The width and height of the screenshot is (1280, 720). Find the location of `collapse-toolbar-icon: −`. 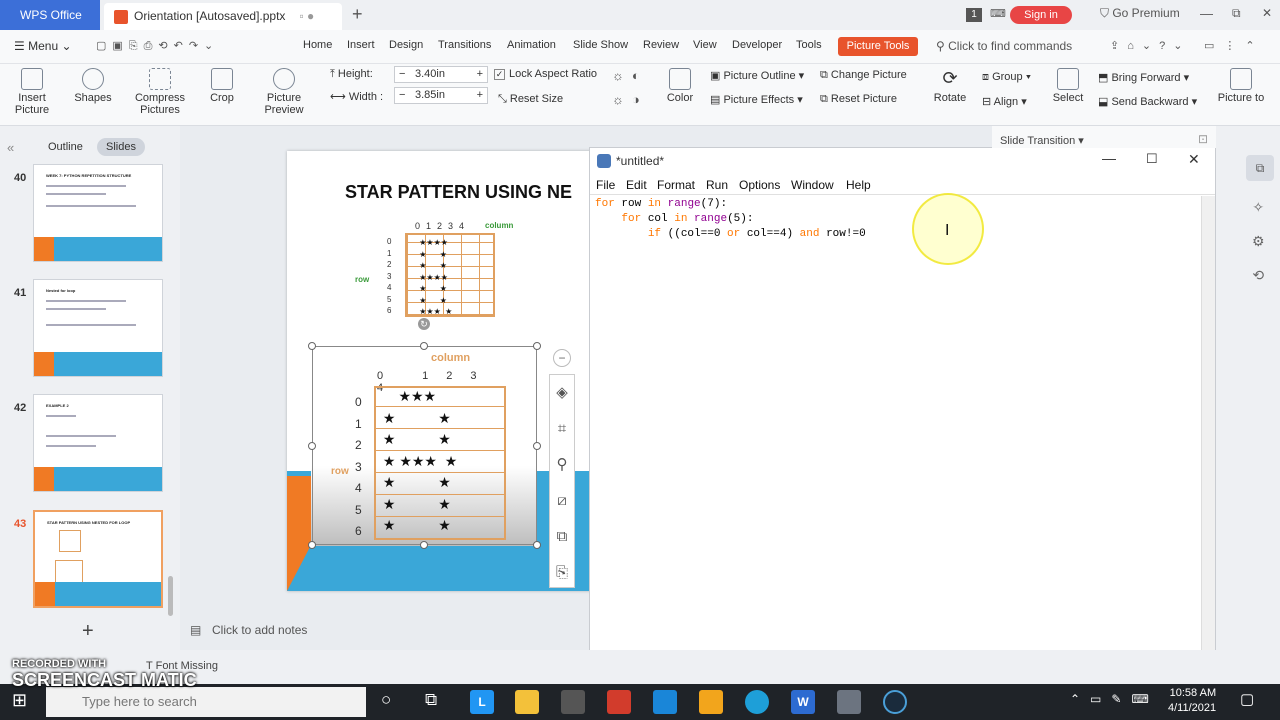

collapse-toolbar-icon: − is located at coordinates (562, 358).